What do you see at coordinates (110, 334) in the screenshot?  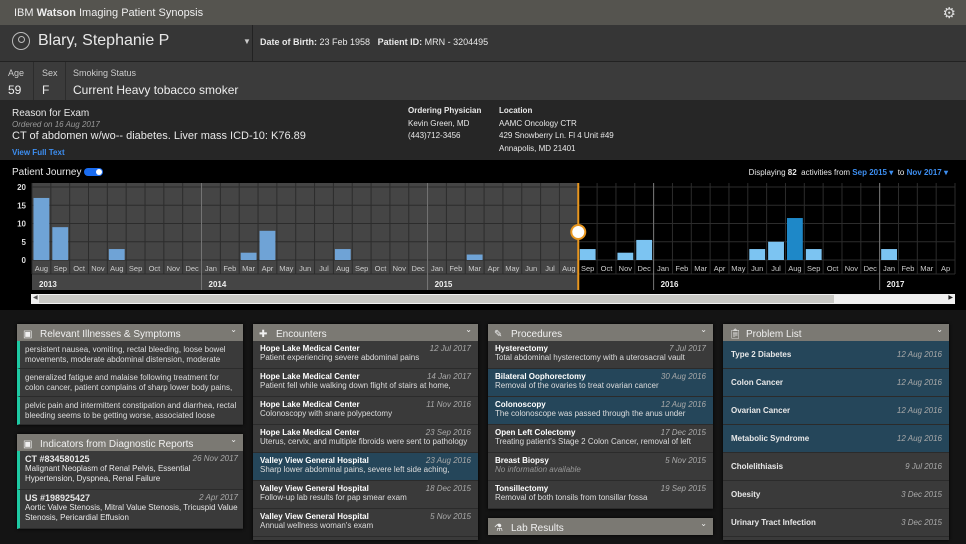 I see `panel-title: Relevant Illnesses & Symptoms` at bounding box center [110, 334].